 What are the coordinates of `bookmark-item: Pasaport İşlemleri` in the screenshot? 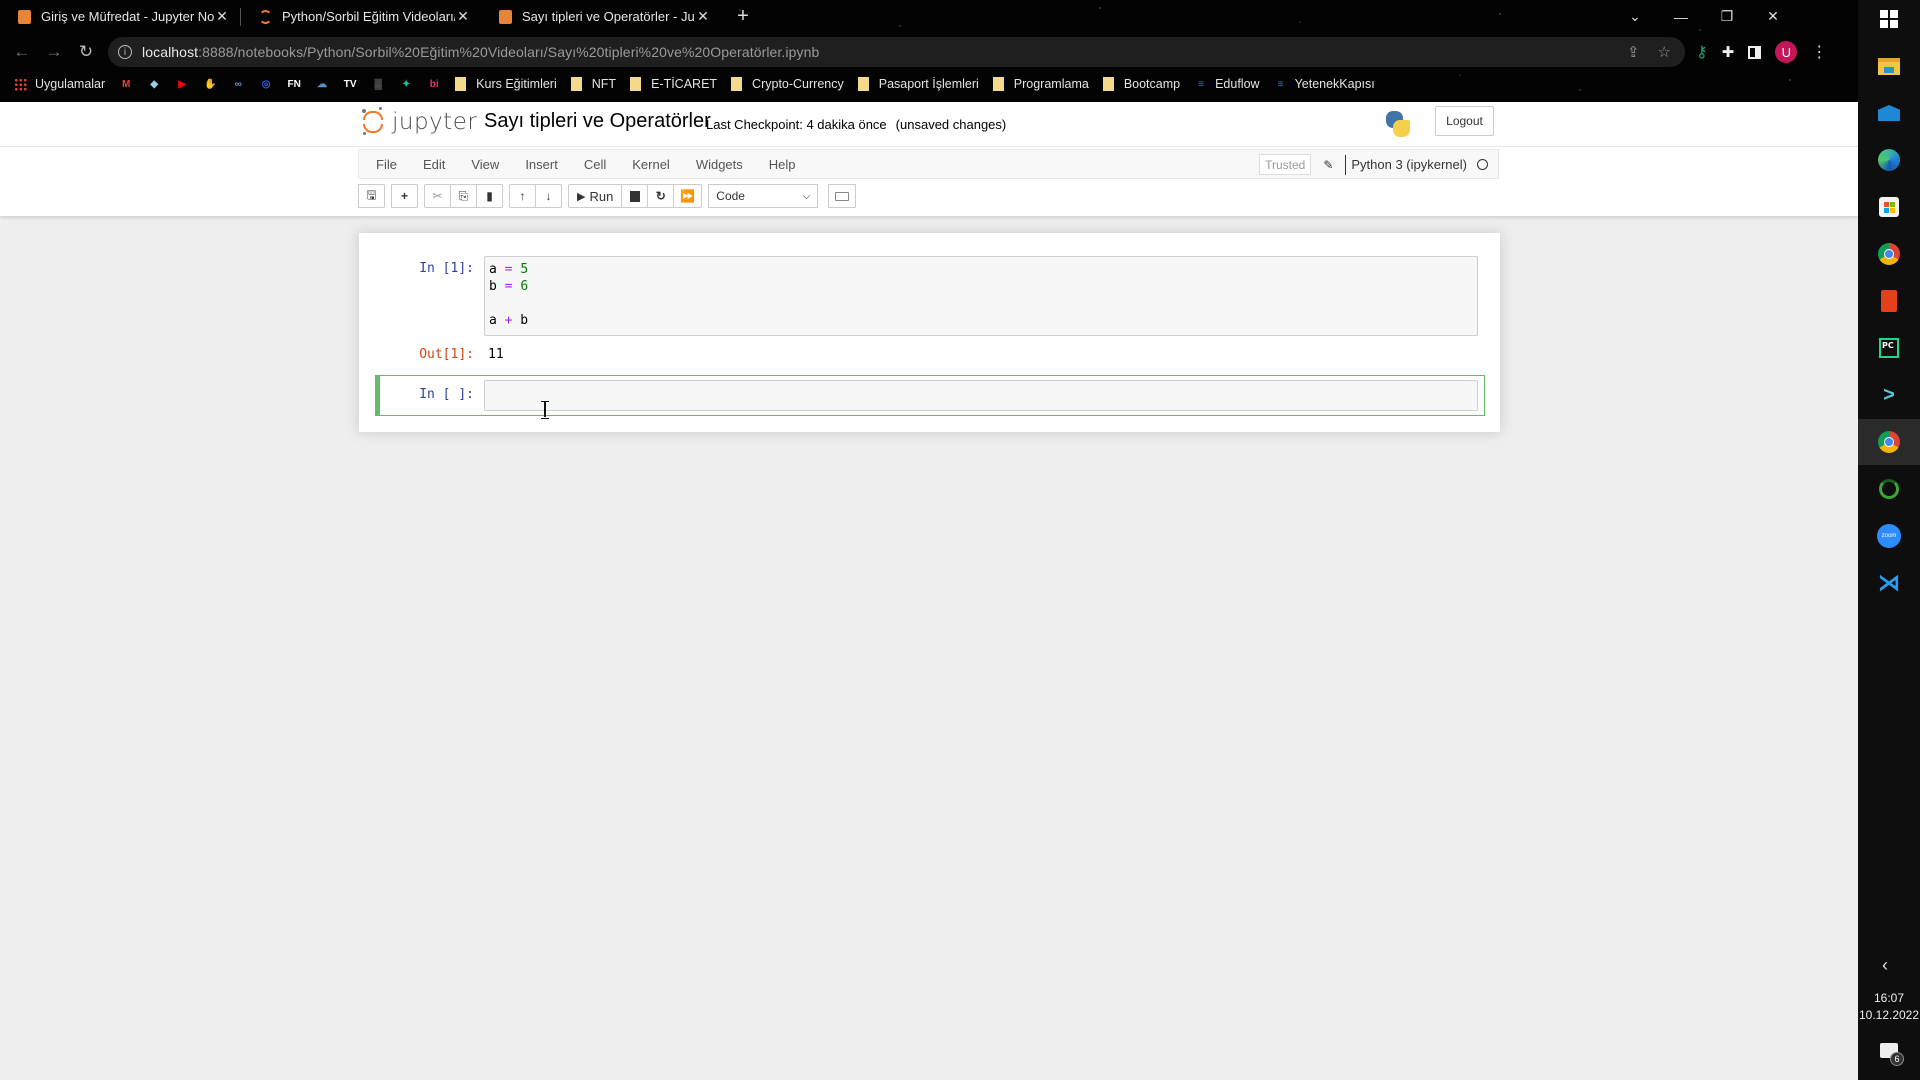 It's located at (918, 84).